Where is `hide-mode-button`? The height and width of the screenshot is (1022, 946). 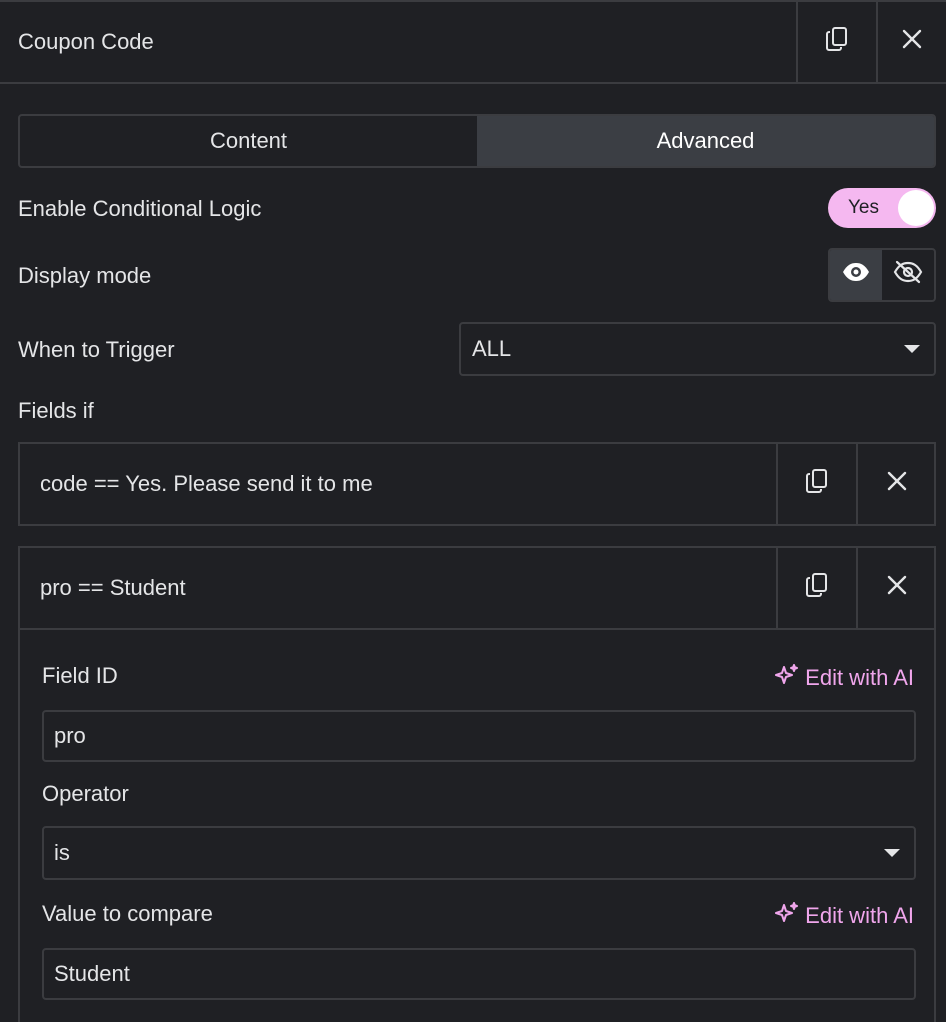
hide-mode-button is located at coordinates (908, 275).